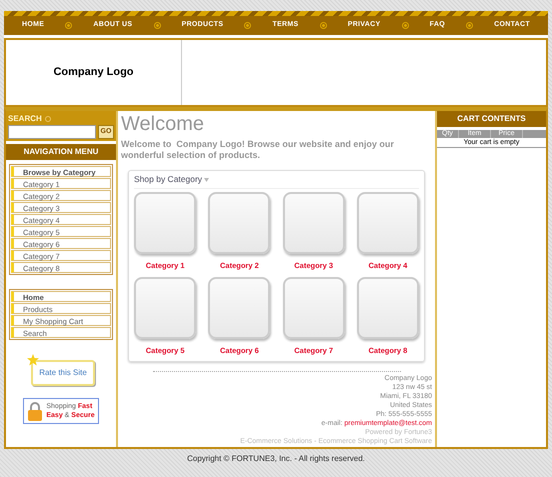 The height and width of the screenshot is (477, 552). Describe the element at coordinates (33, 360) in the screenshot. I see `star-icon` at that location.